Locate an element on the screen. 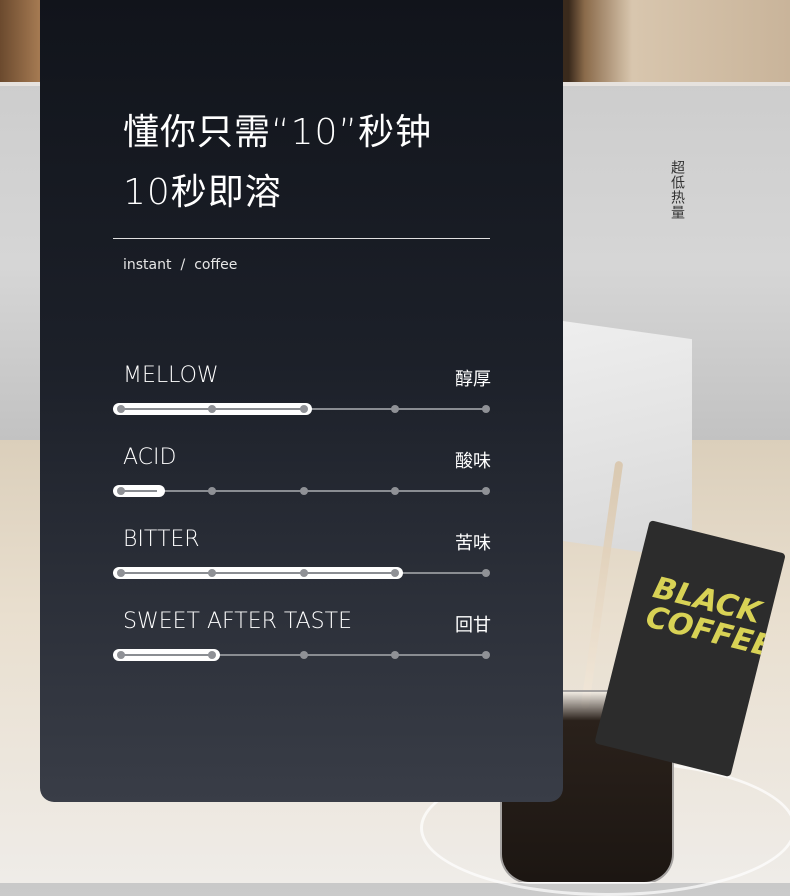 The image size is (790, 896). tags: instant / coffee is located at coordinates (180, 265).